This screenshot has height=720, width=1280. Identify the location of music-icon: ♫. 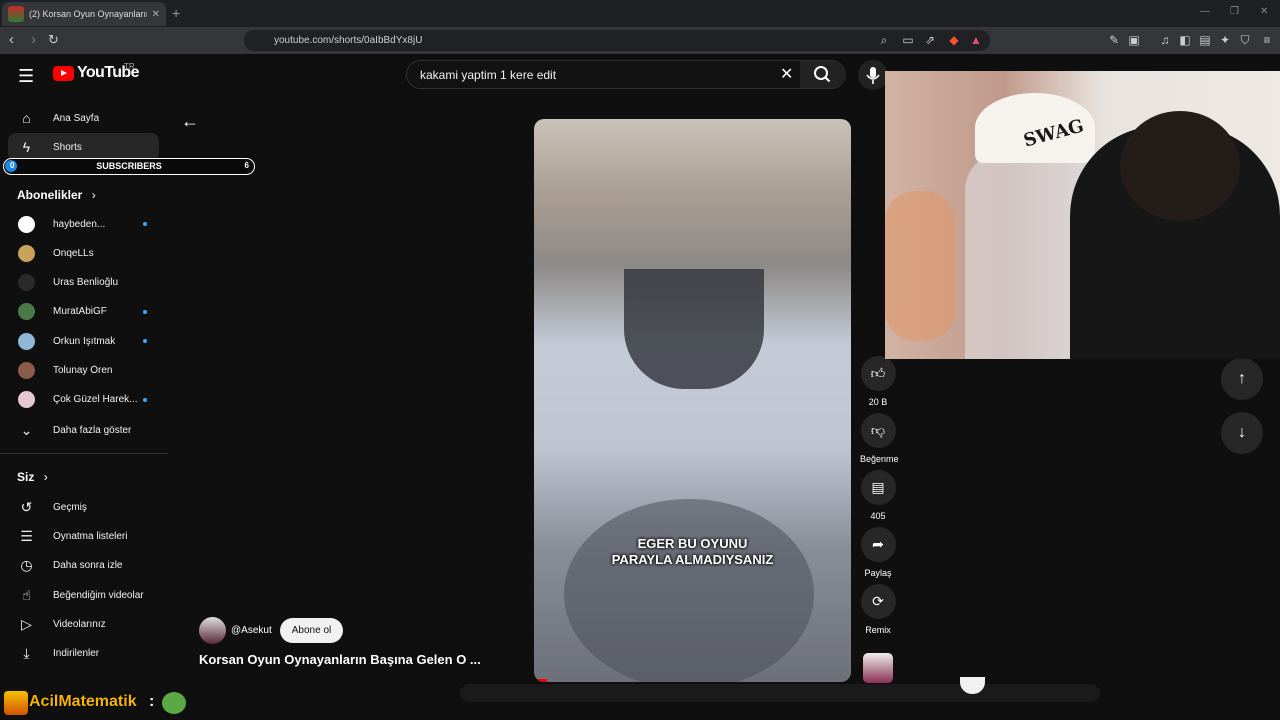
(1165, 40).